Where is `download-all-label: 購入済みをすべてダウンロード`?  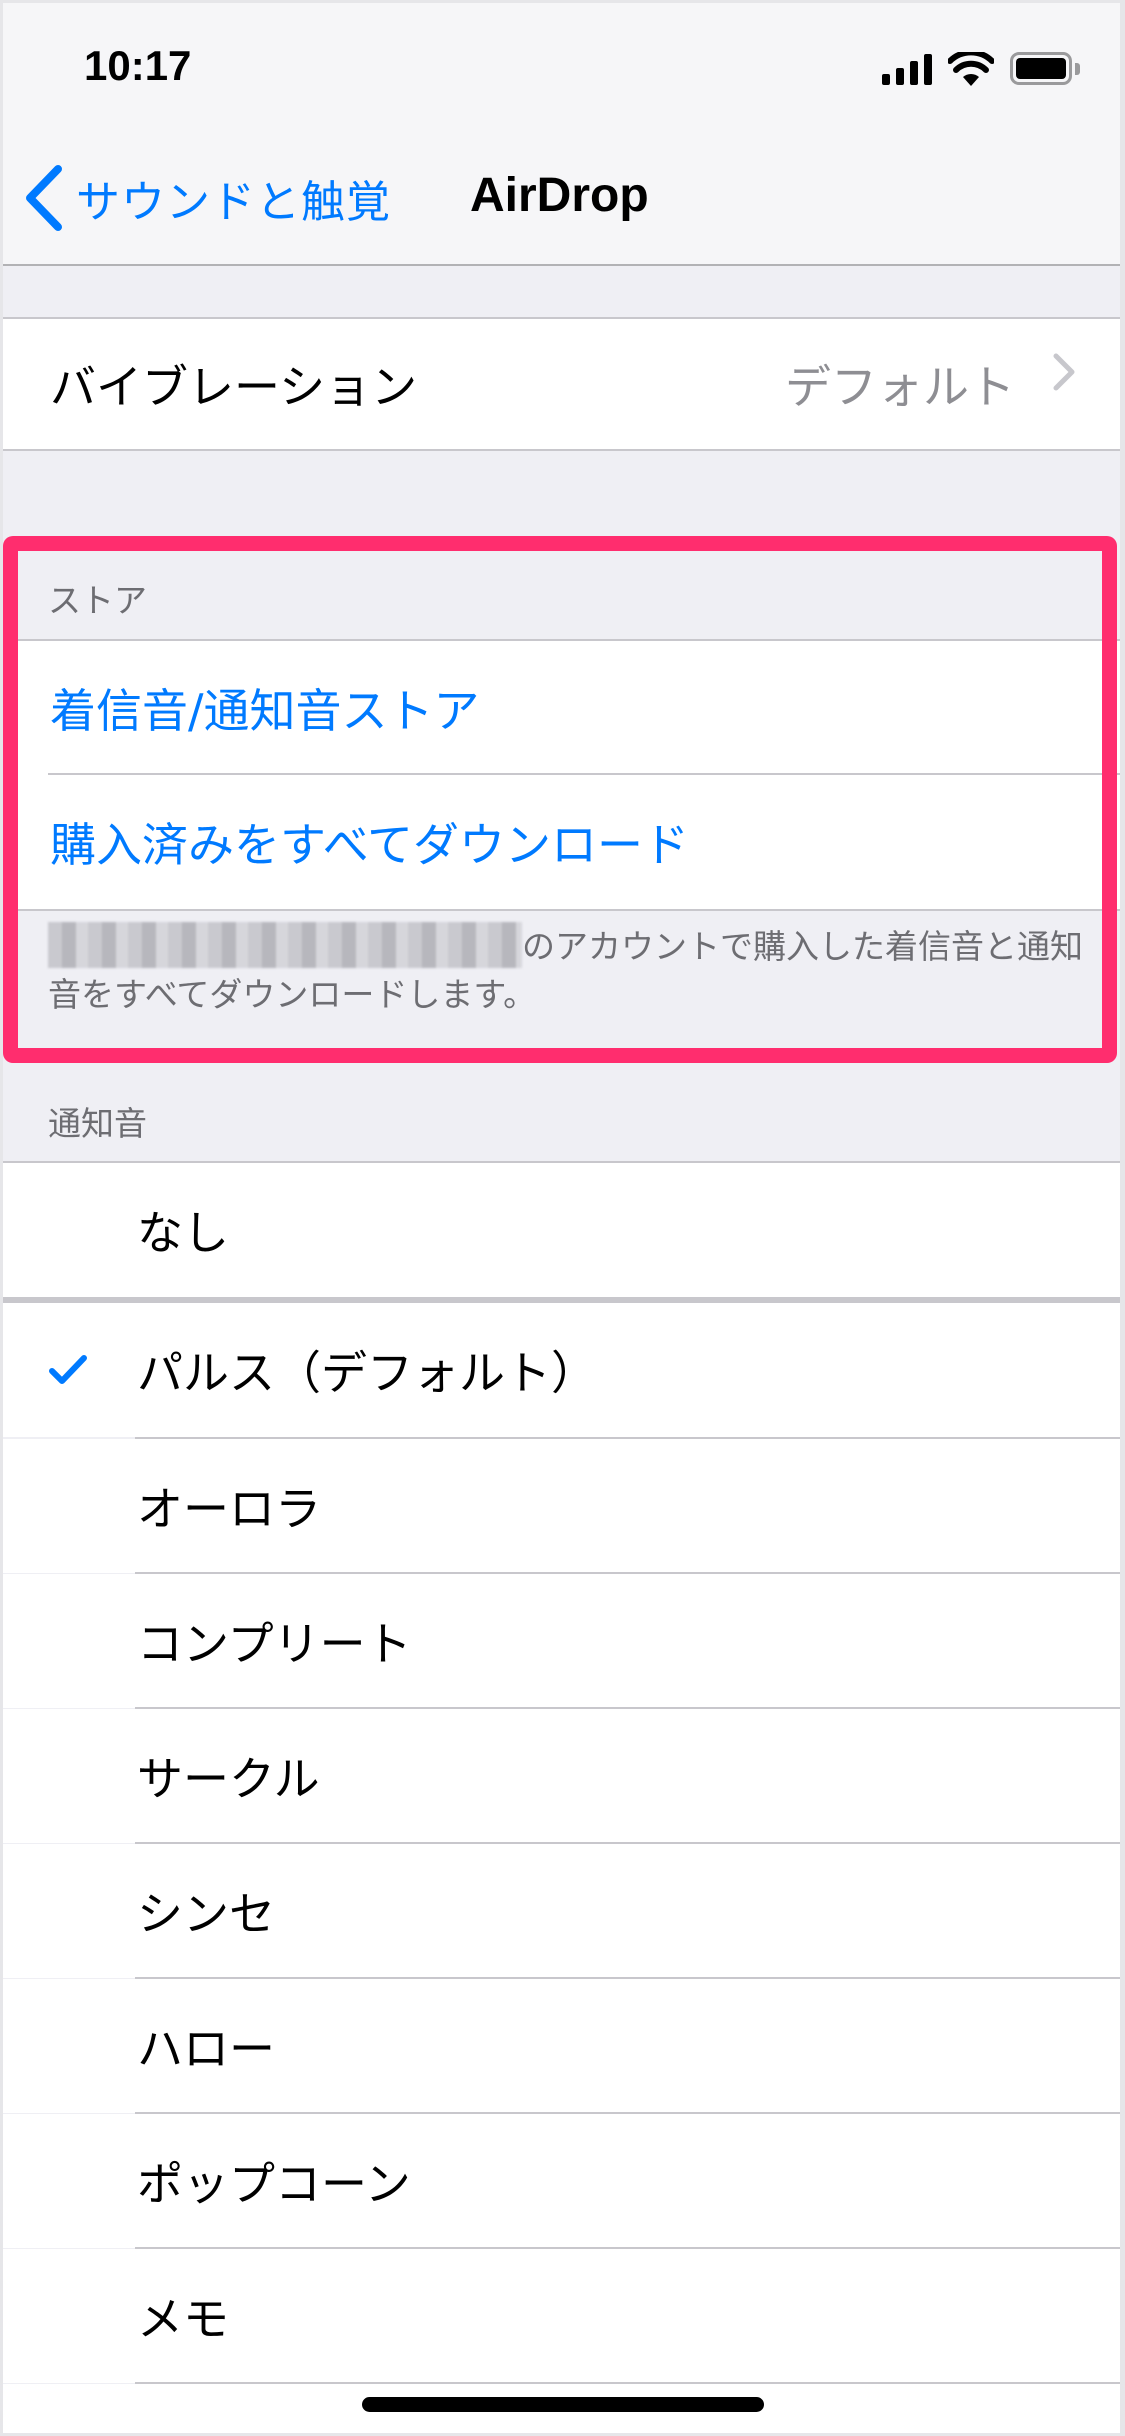 download-all-label: 購入済みをすべてダウンロード is located at coordinates (369, 845).